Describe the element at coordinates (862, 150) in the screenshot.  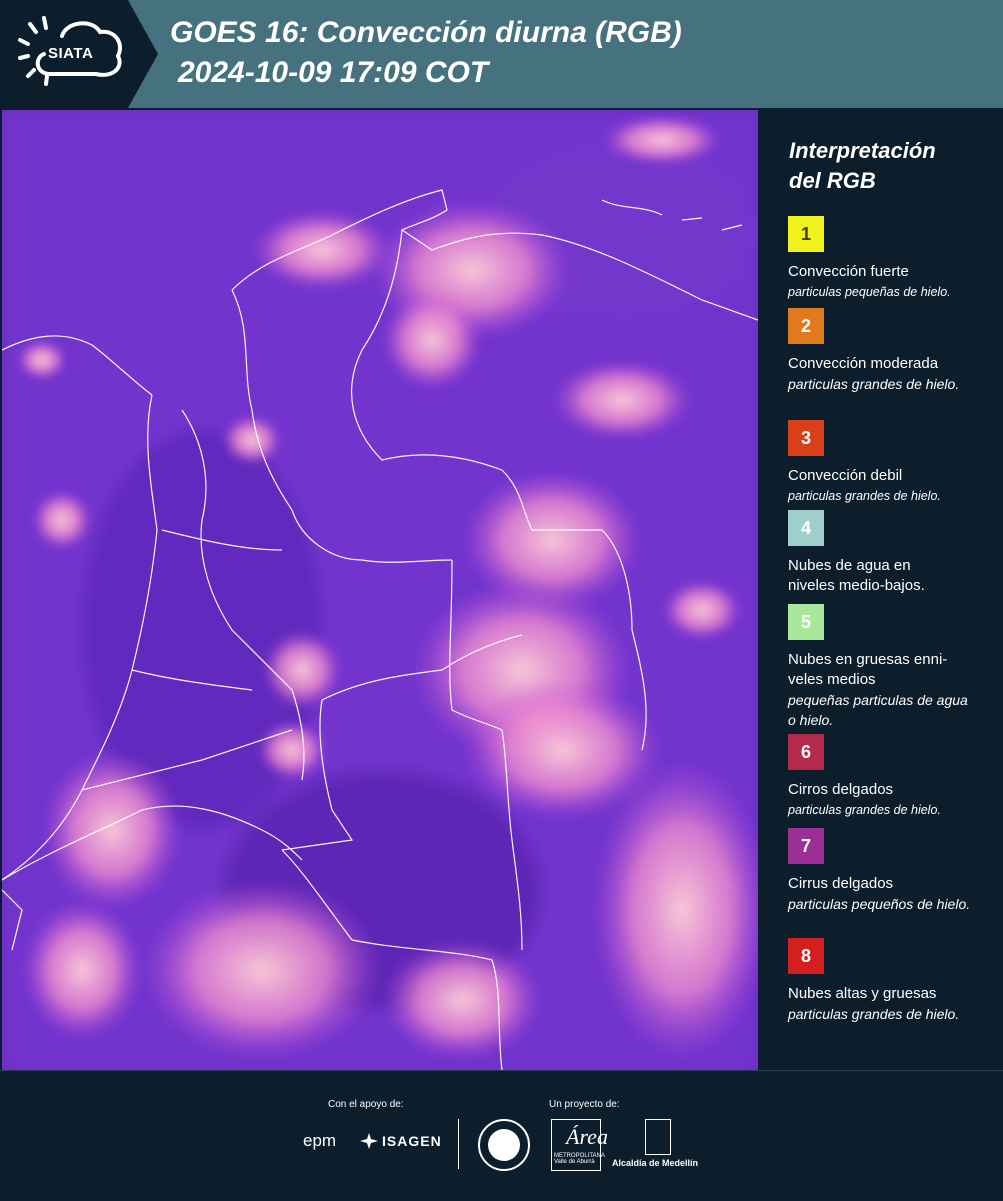
I see `legend-title-line1: Interpretación` at that location.